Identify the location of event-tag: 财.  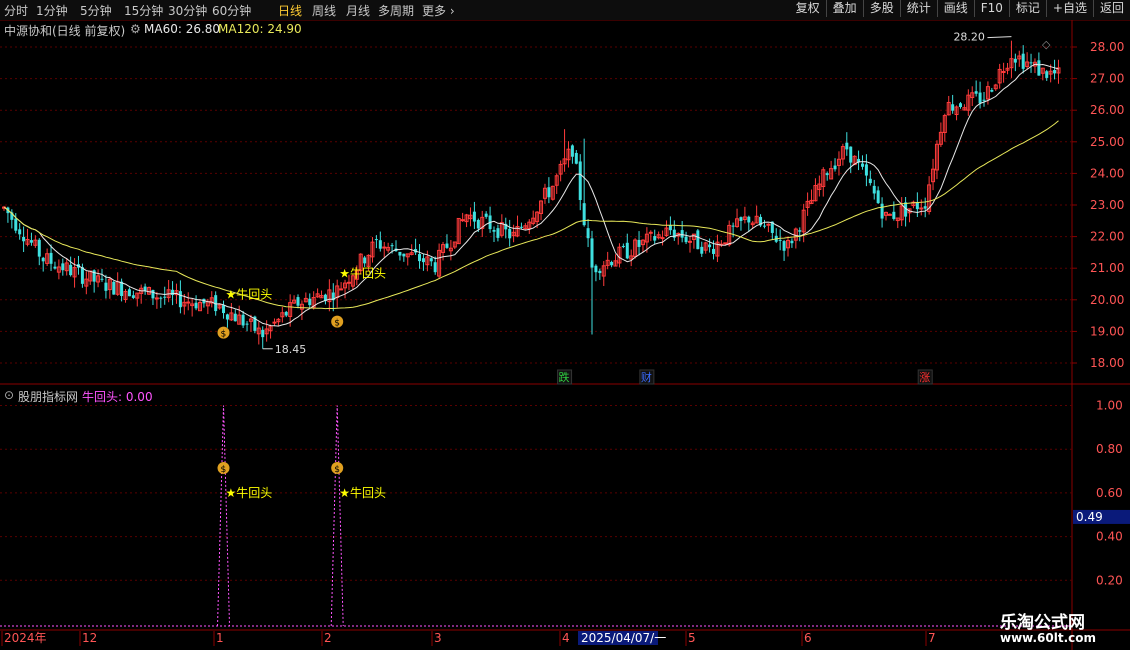
(646, 377).